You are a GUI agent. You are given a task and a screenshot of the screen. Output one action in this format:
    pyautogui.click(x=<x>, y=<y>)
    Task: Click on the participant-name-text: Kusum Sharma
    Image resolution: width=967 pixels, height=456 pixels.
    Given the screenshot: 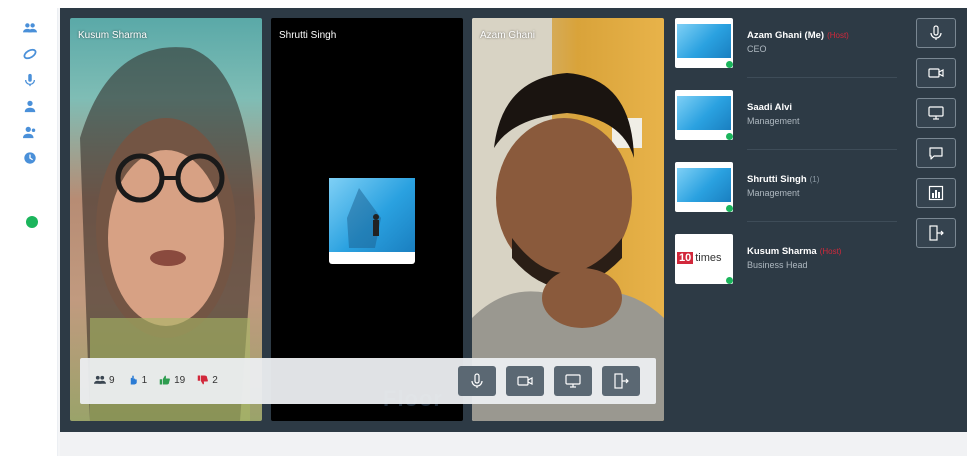 What is the action you would take?
    pyautogui.click(x=782, y=251)
    